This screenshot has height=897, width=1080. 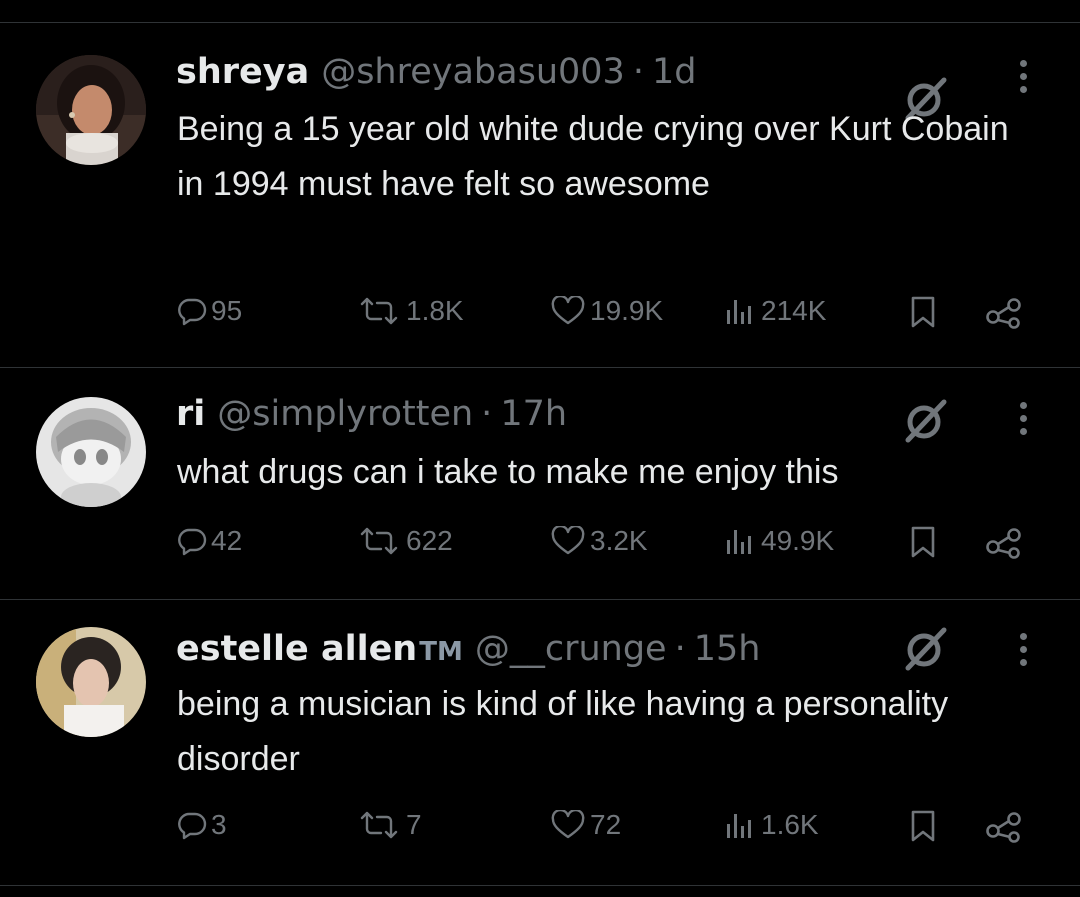 I want to click on reply-button: 42, so click(x=209, y=541).